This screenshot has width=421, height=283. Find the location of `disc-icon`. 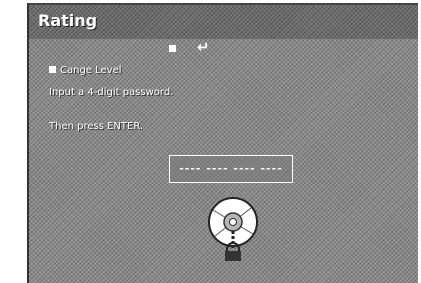

disc-icon is located at coordinates (233, 229).